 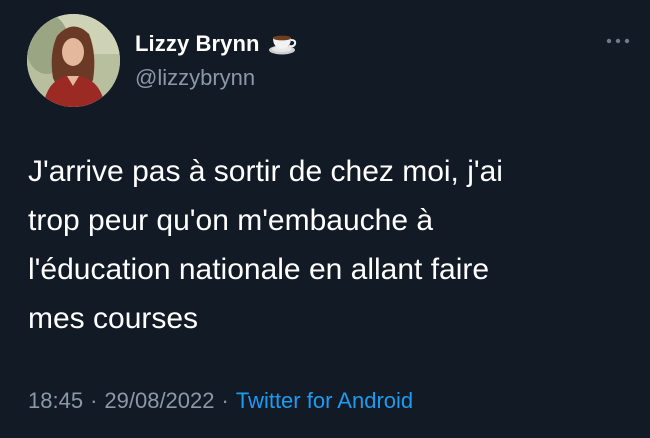 What do you see at coordinates (231, 220) in the screenshot?
I see `tweet-line: trop peur qu'on m'embauche à` at bounding box center [231, 220].